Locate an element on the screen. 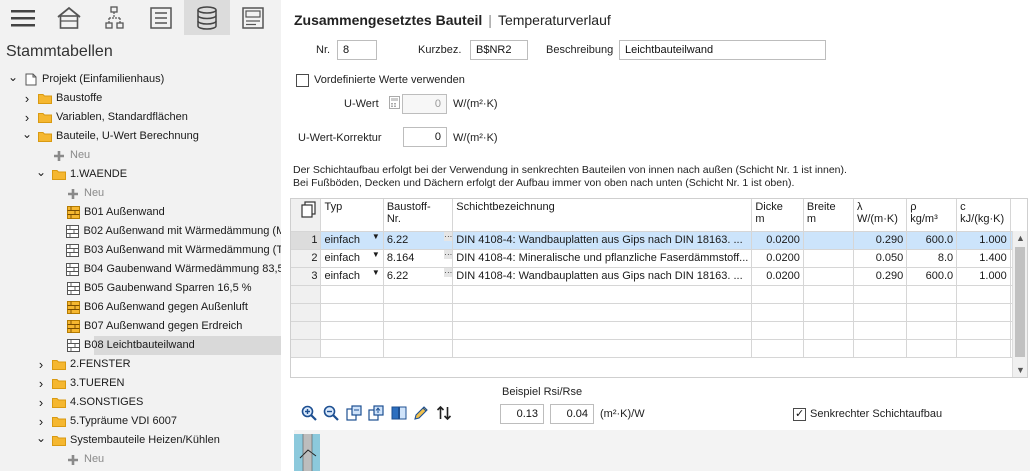 This screenshot has width=1032, height=474. tree-item: B02 Außenwand mit Wärmedämmung (M is located at coordinates (140, 231).